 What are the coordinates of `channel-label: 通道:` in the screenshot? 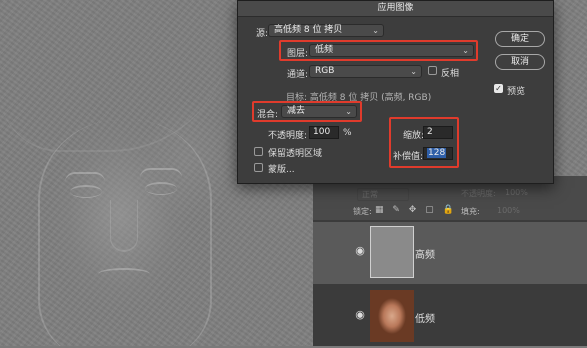 It's located at (298, 75).